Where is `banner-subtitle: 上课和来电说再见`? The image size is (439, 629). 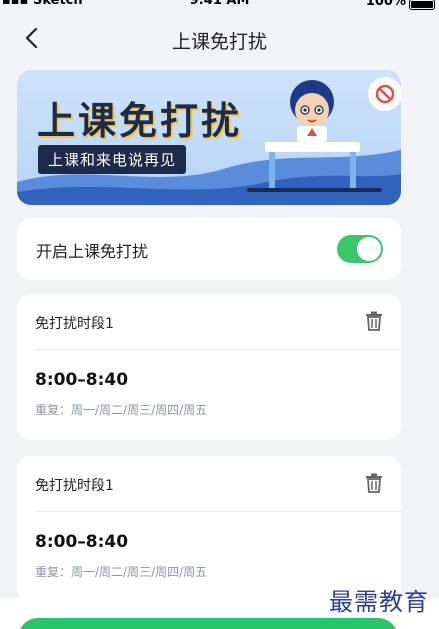
banner-subtitle: 上课和来电说再见 is located at coordinates (112, 159).